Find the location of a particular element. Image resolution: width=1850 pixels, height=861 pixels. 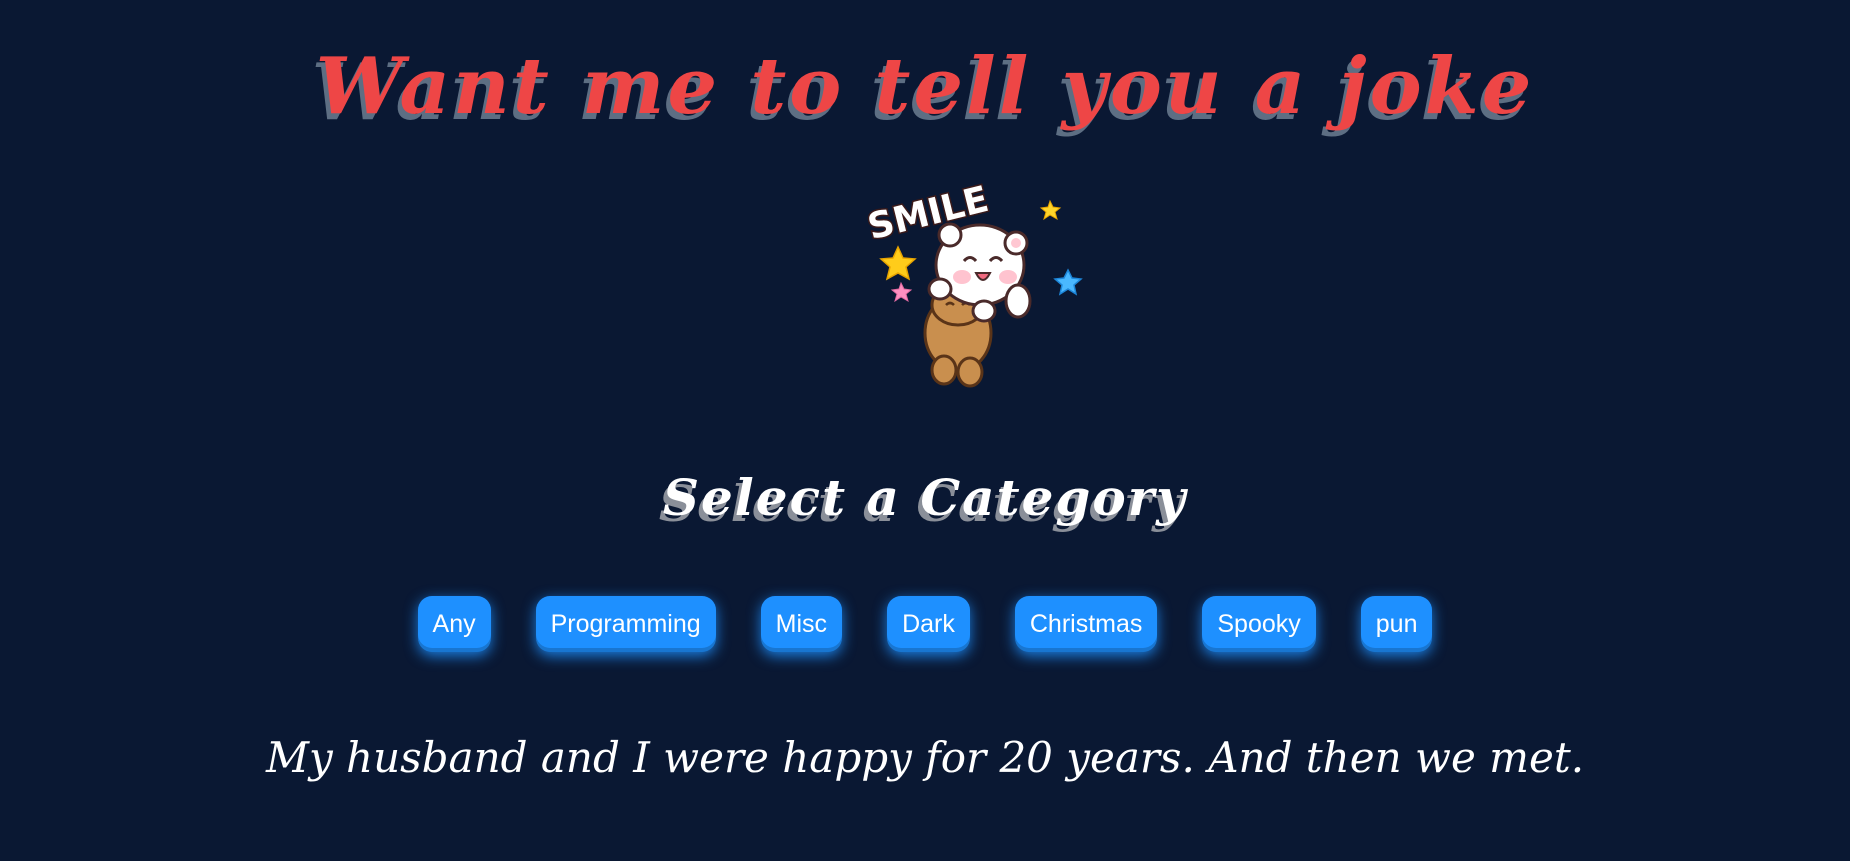

smile-bear-sticker-icon: SMILE is located at coordinates (973, 285).